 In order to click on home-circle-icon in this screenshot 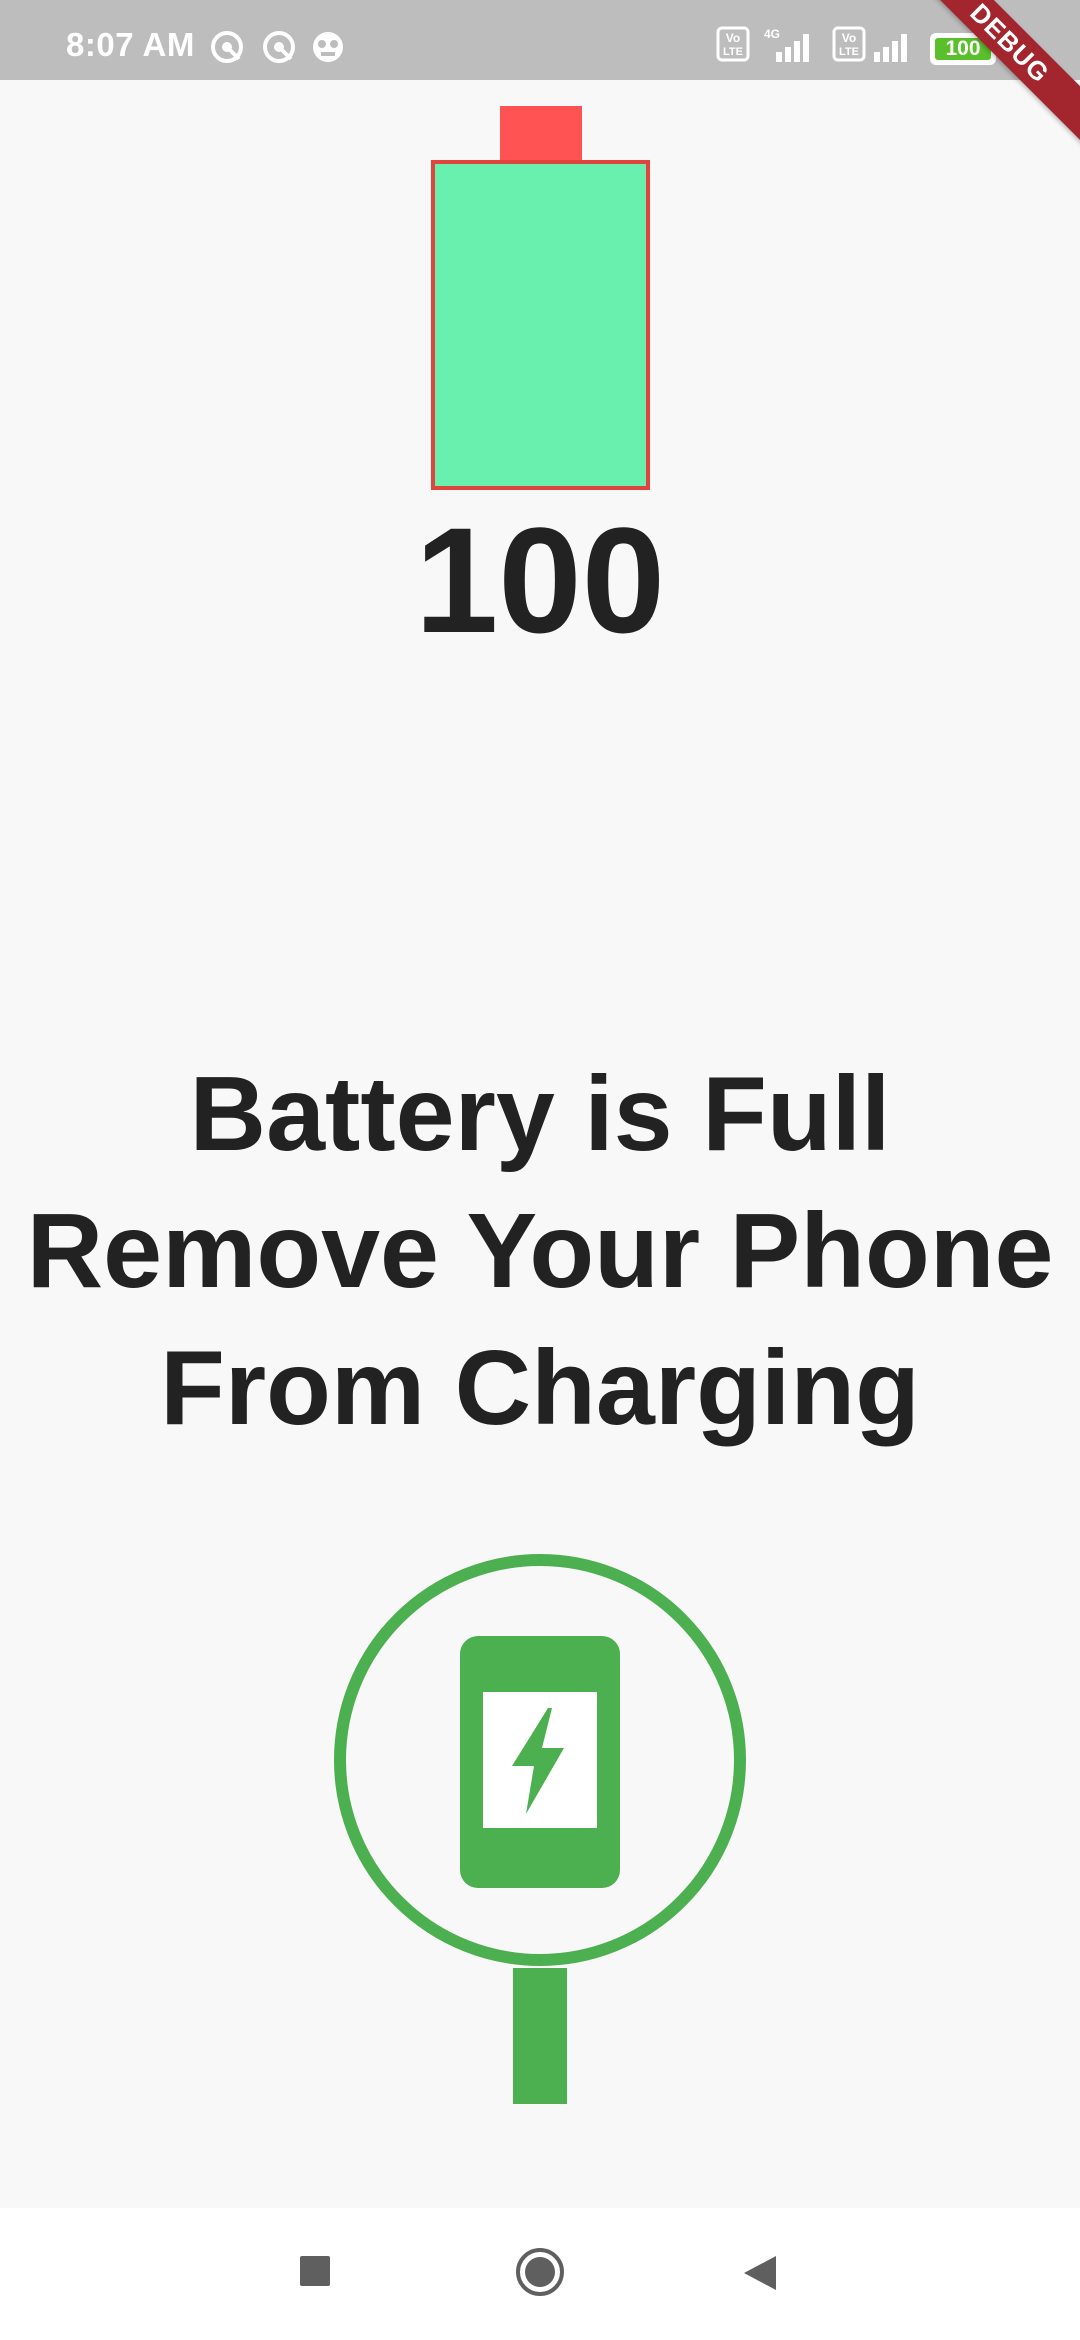, I will do `click(540, 2272)`.